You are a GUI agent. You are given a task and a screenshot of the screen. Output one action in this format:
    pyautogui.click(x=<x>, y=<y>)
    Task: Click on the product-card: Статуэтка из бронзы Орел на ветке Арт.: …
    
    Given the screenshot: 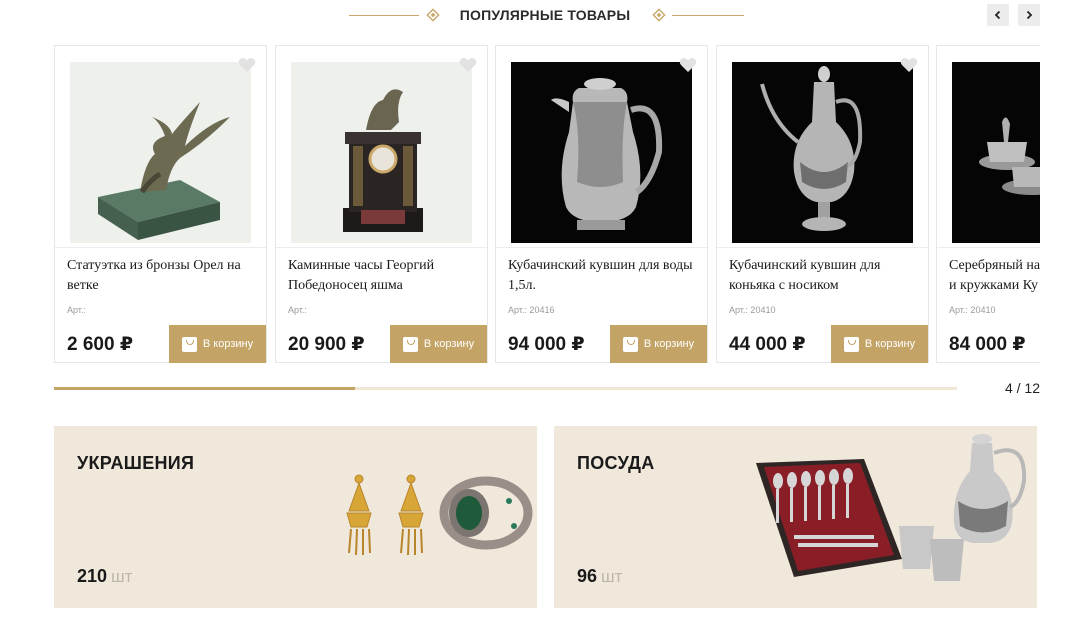 What is the action you would take?
    pyautogui.click(x=160, y=204)
    